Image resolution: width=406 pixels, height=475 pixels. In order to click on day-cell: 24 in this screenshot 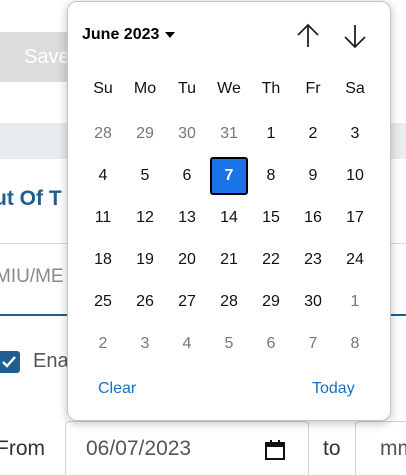, I will do `click(355, 260)`.